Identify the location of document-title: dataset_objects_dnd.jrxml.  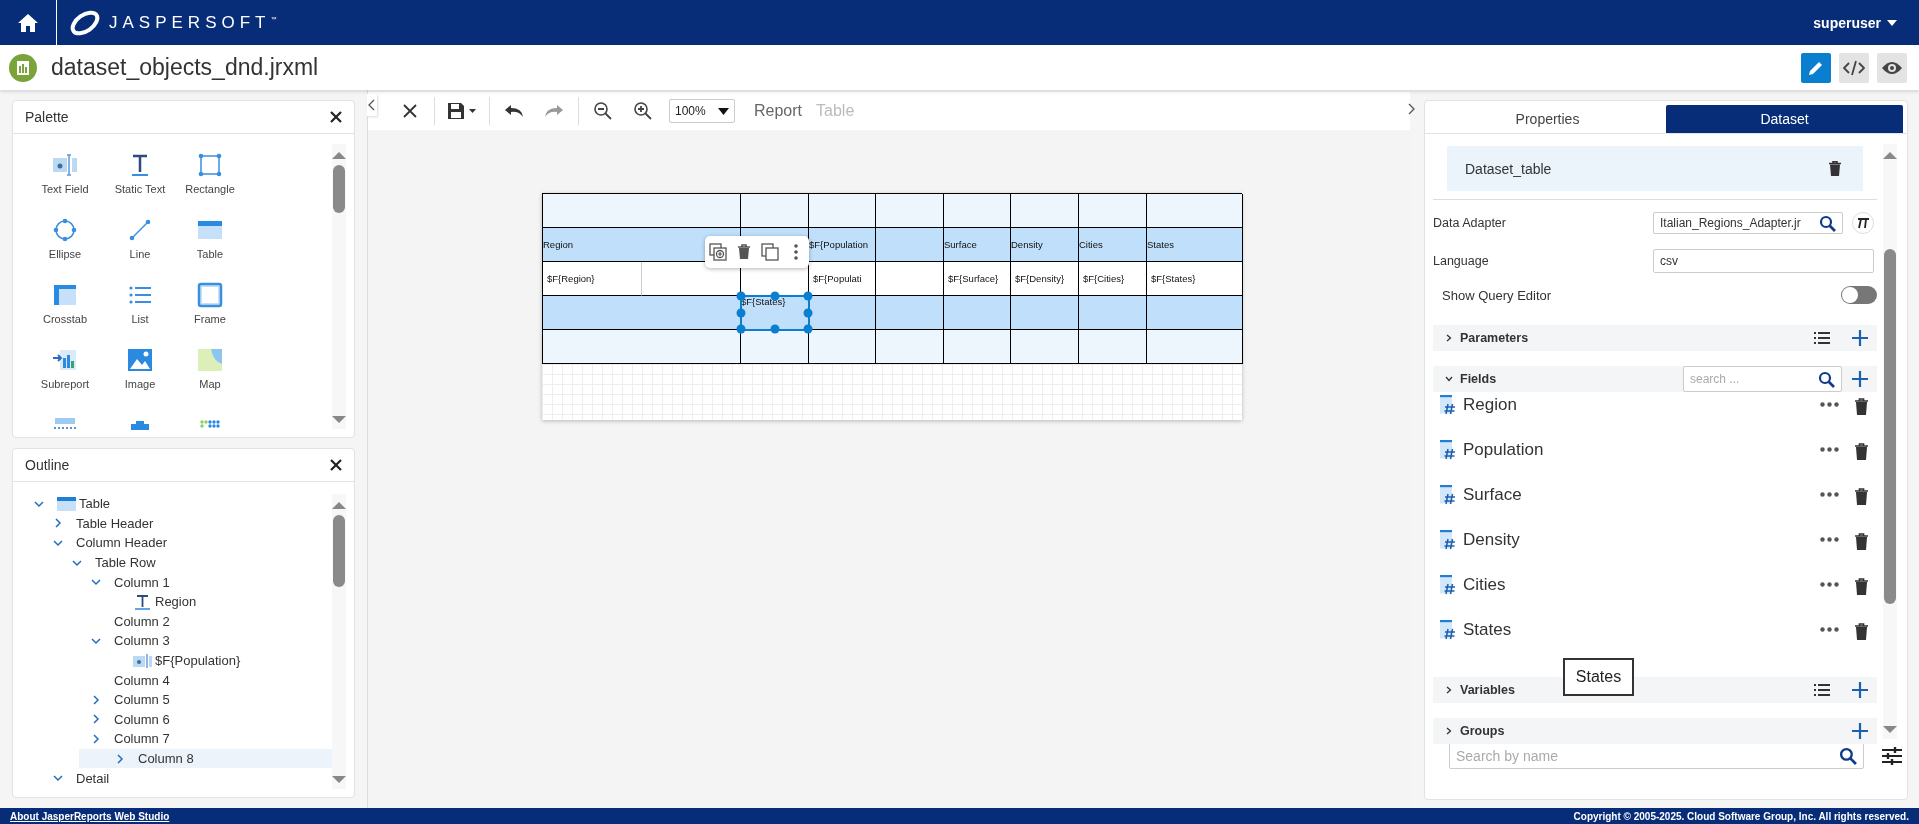
(185, 67).